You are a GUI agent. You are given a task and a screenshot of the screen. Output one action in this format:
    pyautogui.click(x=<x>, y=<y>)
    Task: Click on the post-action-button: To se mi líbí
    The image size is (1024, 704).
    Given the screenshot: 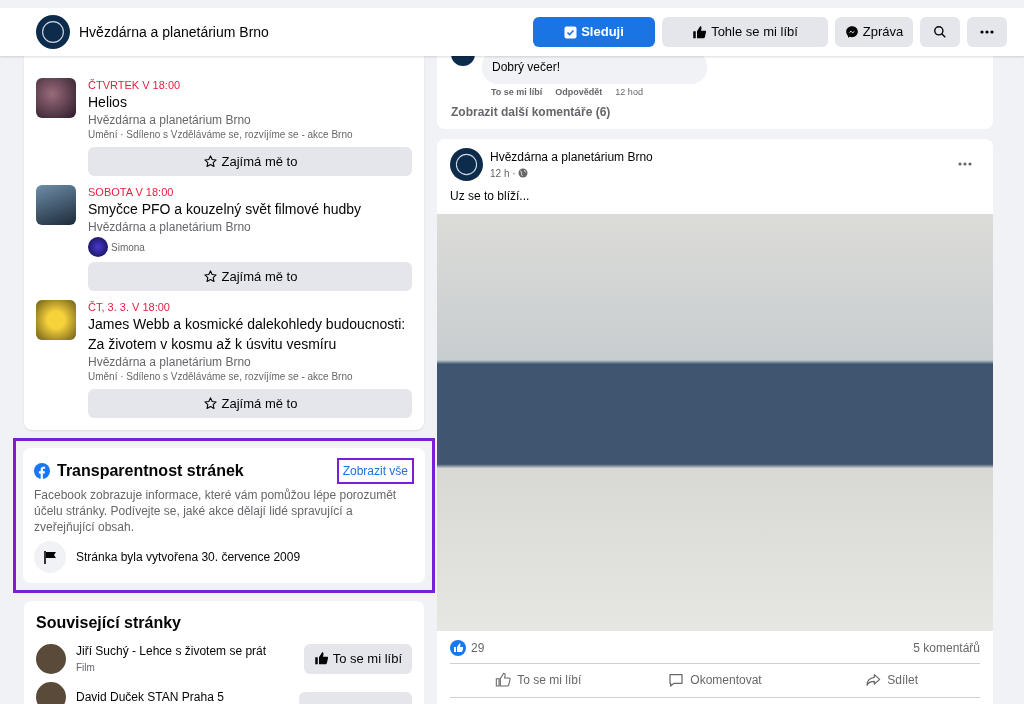 What is the action you would take?
    pyautogui.click(x=538, y=680)
    